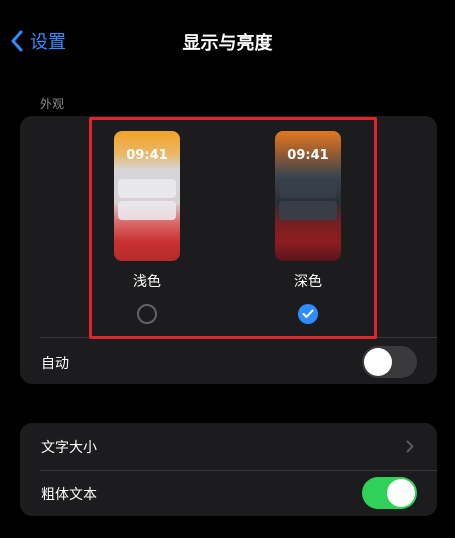 Image resolution: width=455 pixels, height=538 pixels. What do you see at coordinates (69, 447) in the screenshot?
I see `text-size-label: 文字大小` at bounding box center [69, 447].